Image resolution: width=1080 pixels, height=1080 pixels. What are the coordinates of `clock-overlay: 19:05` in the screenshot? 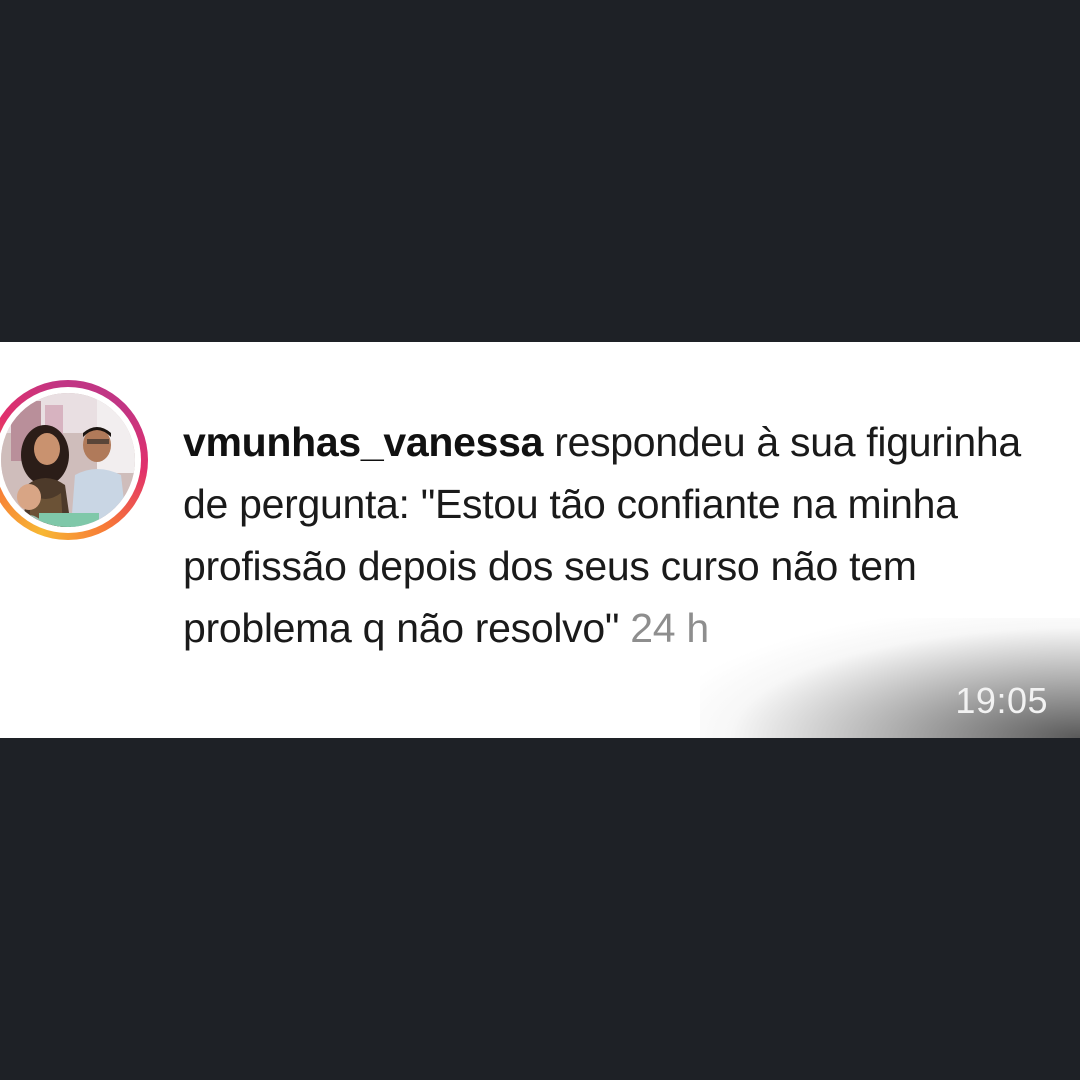 It's located at (1001, 700).